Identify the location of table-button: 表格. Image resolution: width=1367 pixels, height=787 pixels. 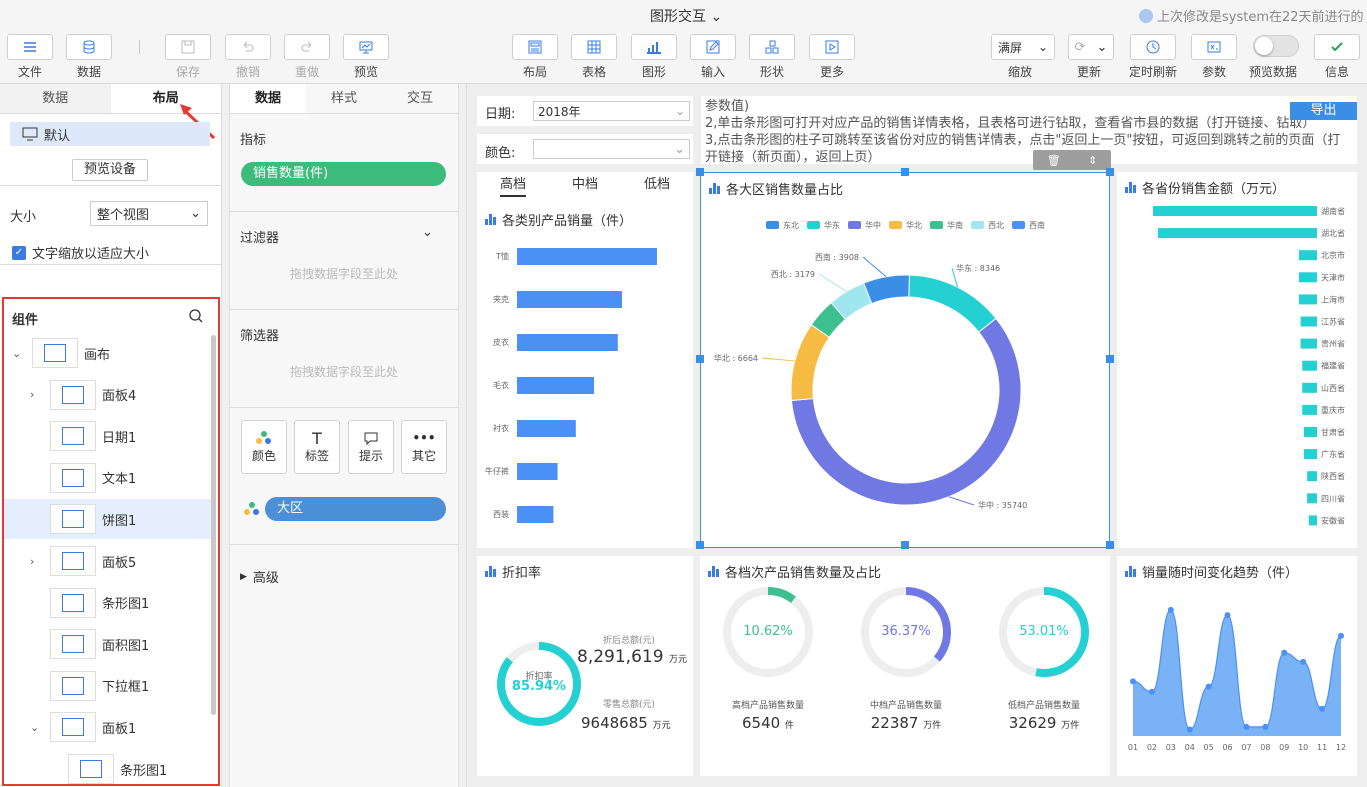
(594, 57).